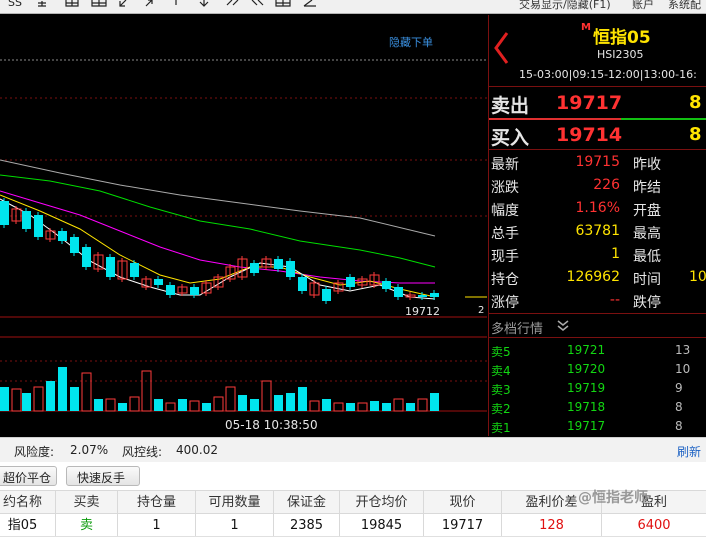  Describe the element at coordinates (72, 3) in the screenshot. I see `layers-icon` at that location.